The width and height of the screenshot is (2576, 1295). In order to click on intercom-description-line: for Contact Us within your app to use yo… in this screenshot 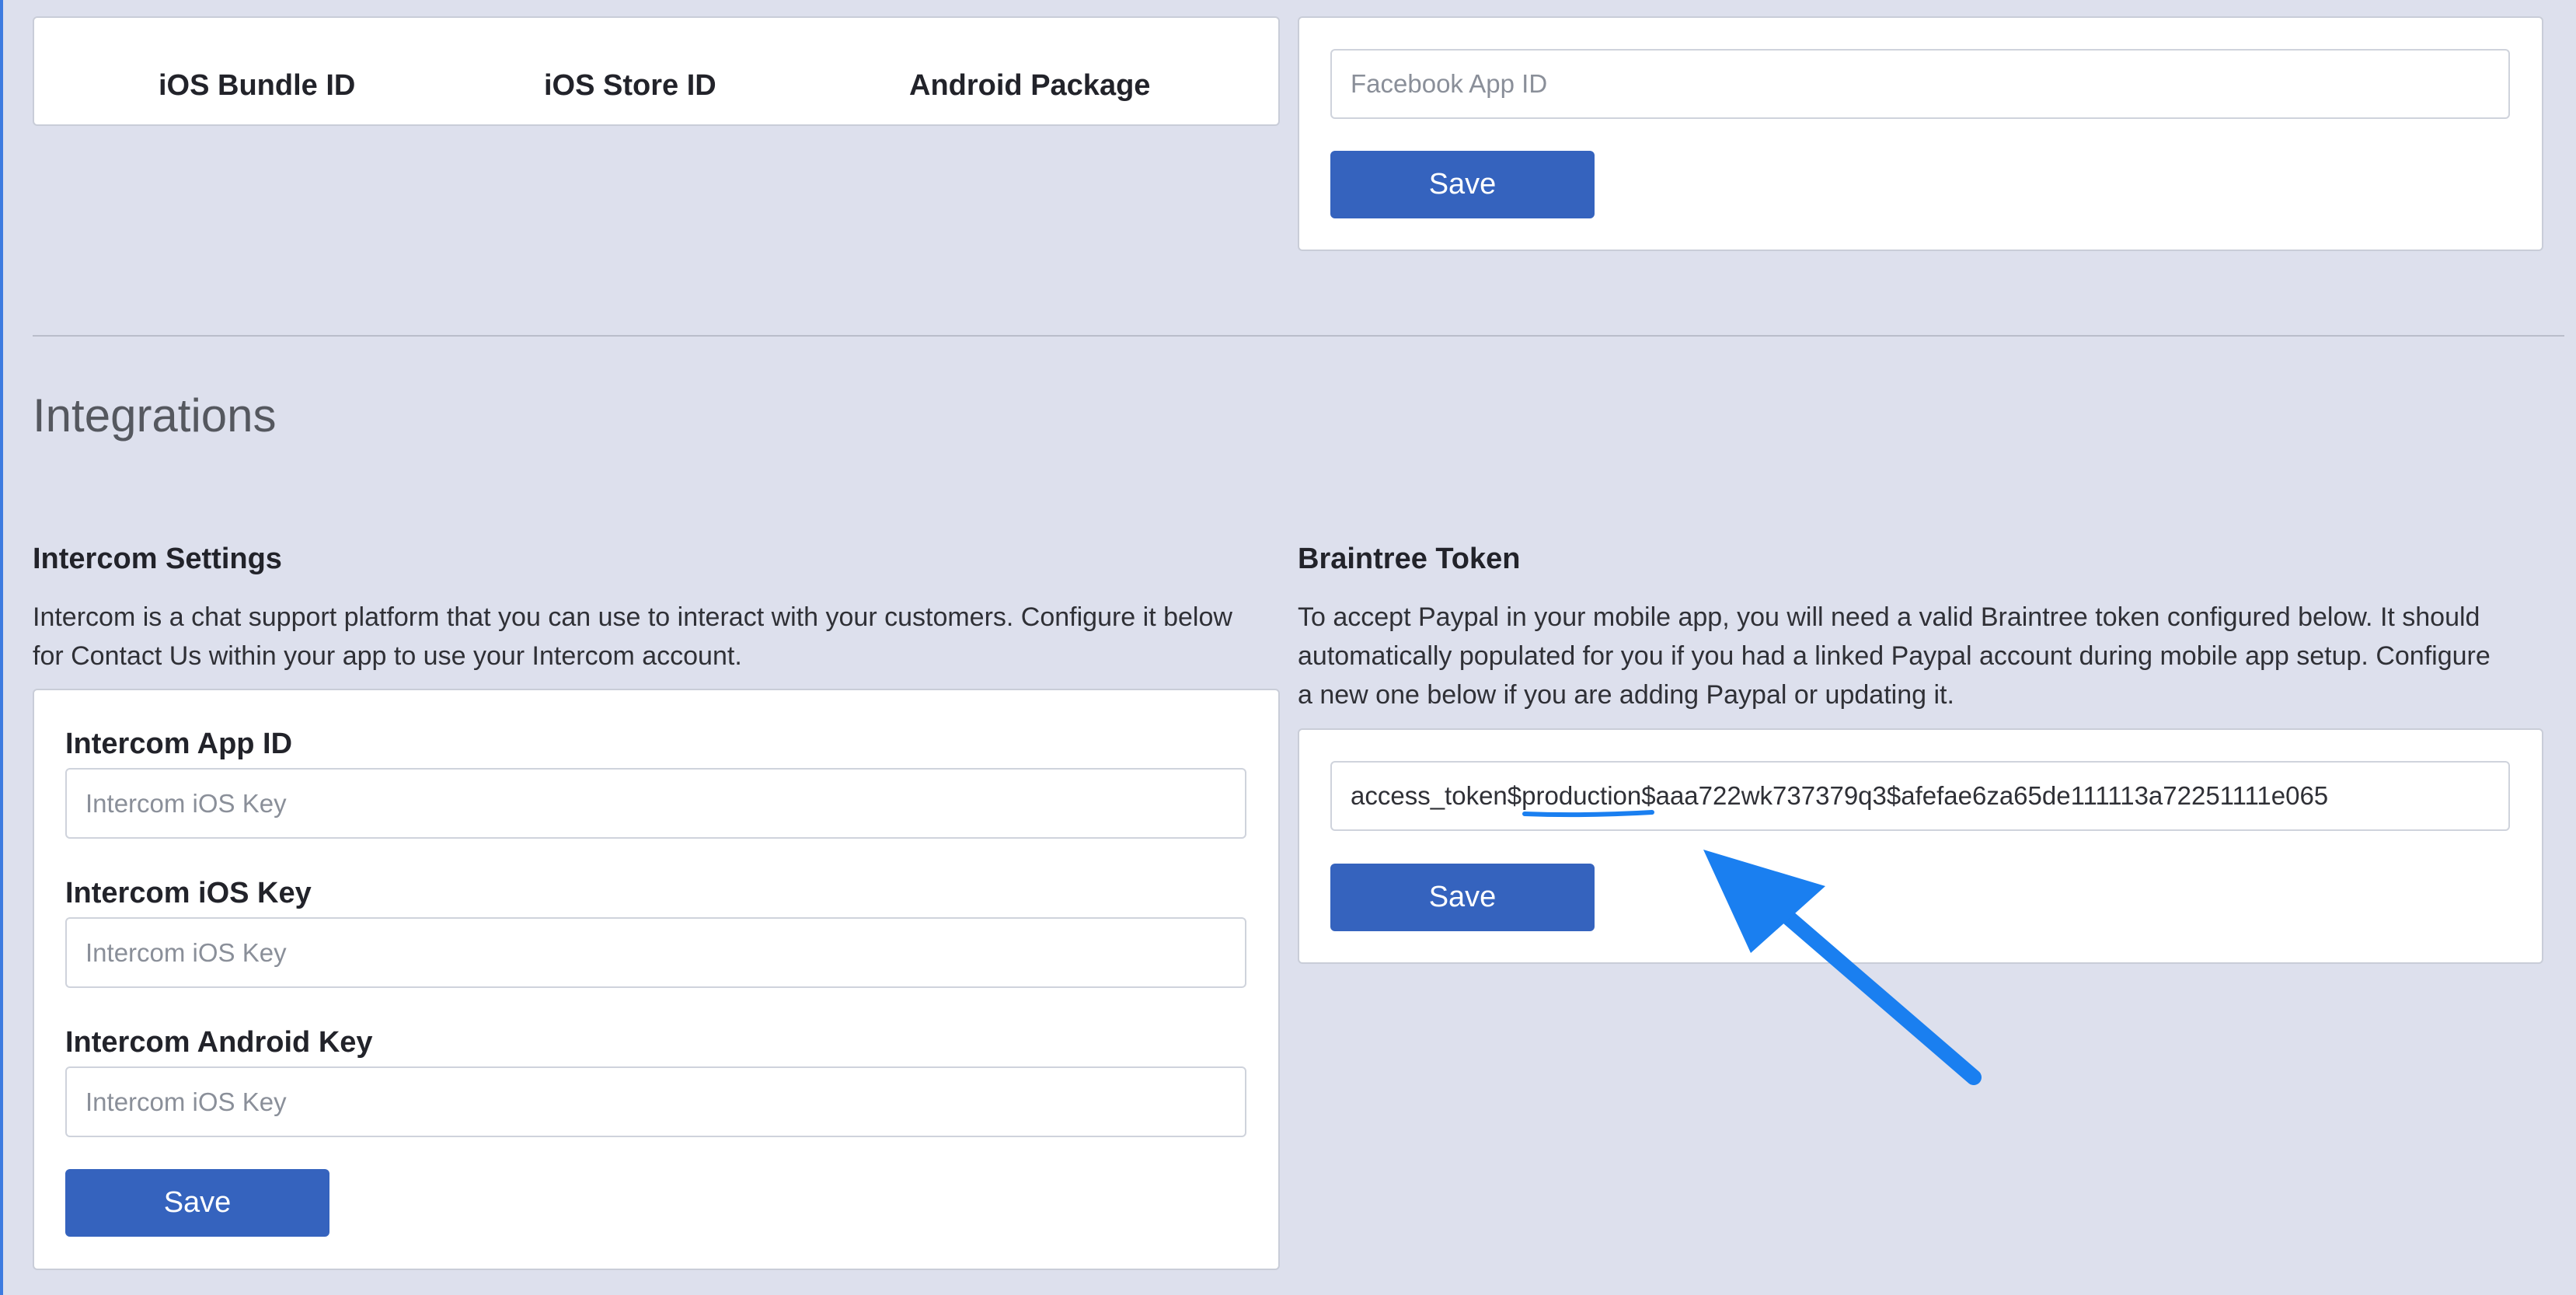, I will do `click(387, 656)`.